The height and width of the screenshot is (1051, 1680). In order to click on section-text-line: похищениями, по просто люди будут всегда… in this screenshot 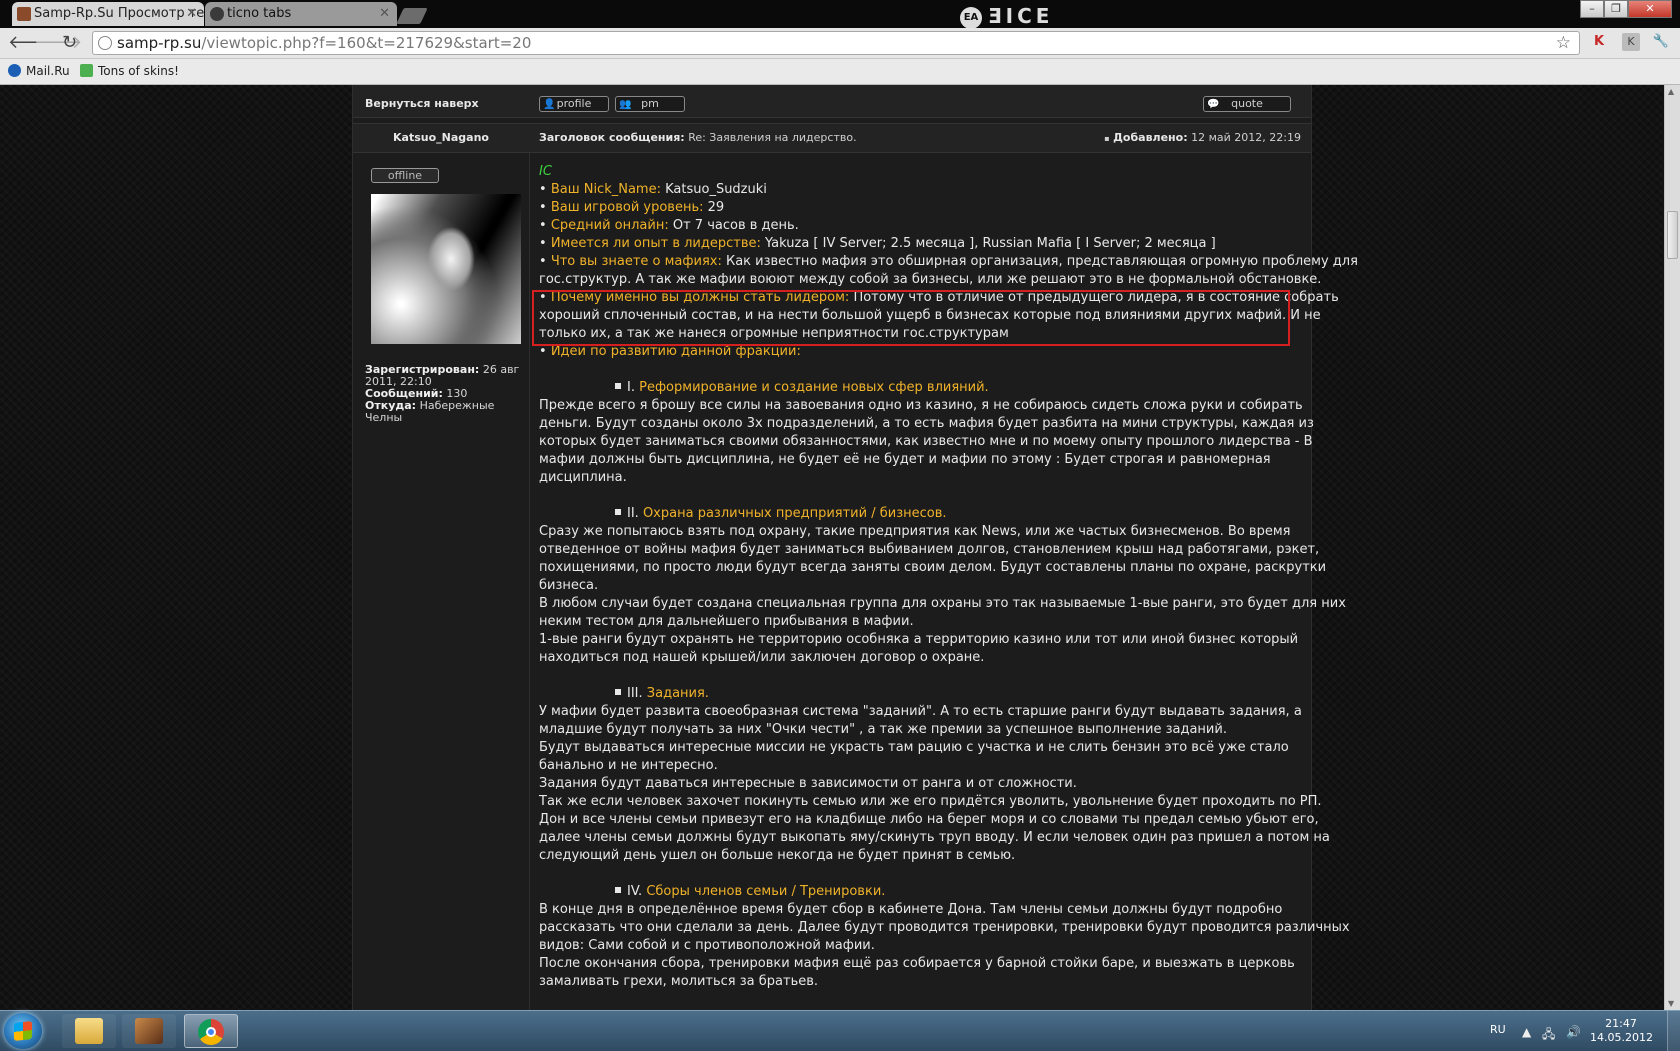, I will do `click(933, 567)`.